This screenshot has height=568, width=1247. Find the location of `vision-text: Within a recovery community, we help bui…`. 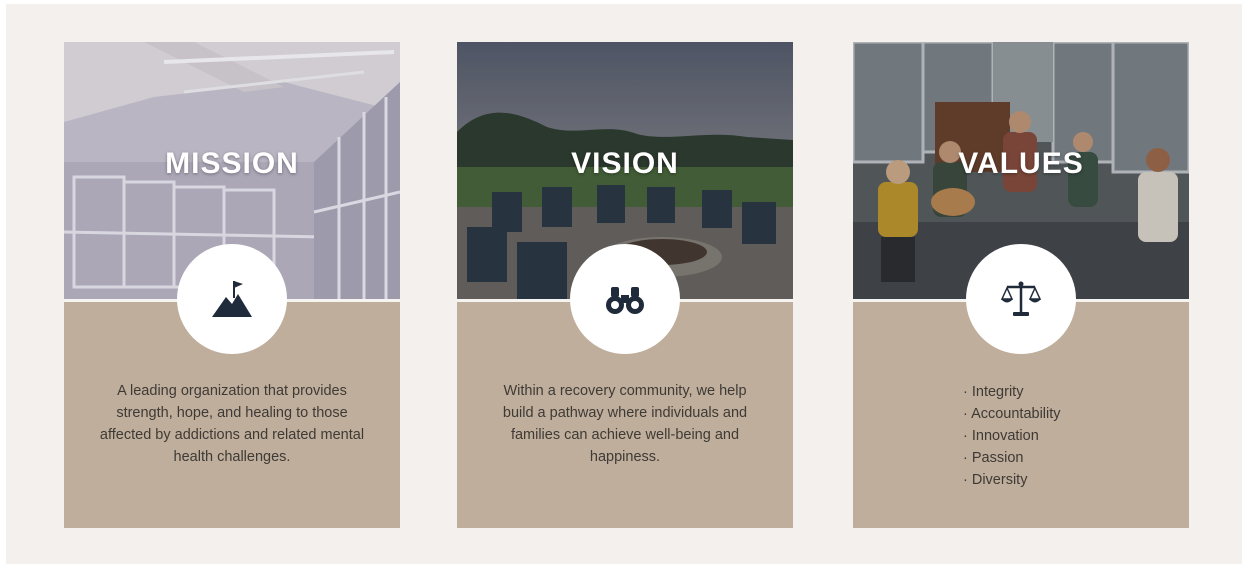

vision-text: Within a recovery community, we help bui… is located at coordinates (625, 424).